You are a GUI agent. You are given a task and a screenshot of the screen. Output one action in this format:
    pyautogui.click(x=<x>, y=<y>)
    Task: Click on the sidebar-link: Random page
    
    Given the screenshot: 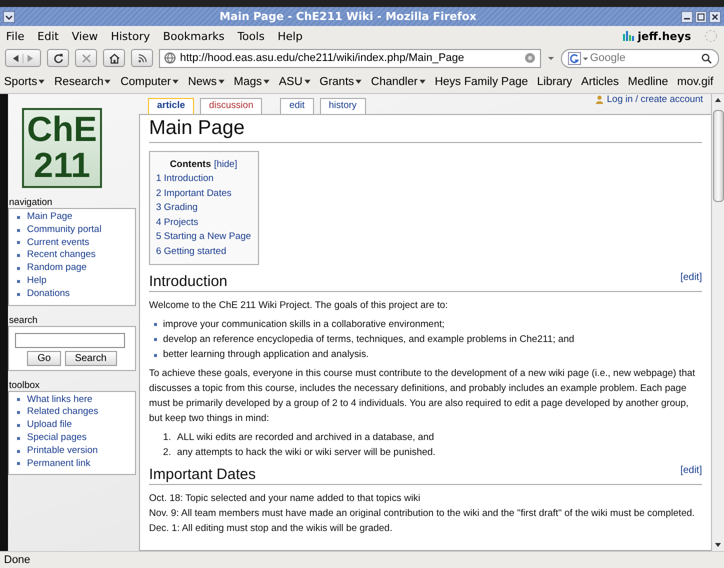 What is the action you would take?
    pyautogui.click(x=57, y=268)
    